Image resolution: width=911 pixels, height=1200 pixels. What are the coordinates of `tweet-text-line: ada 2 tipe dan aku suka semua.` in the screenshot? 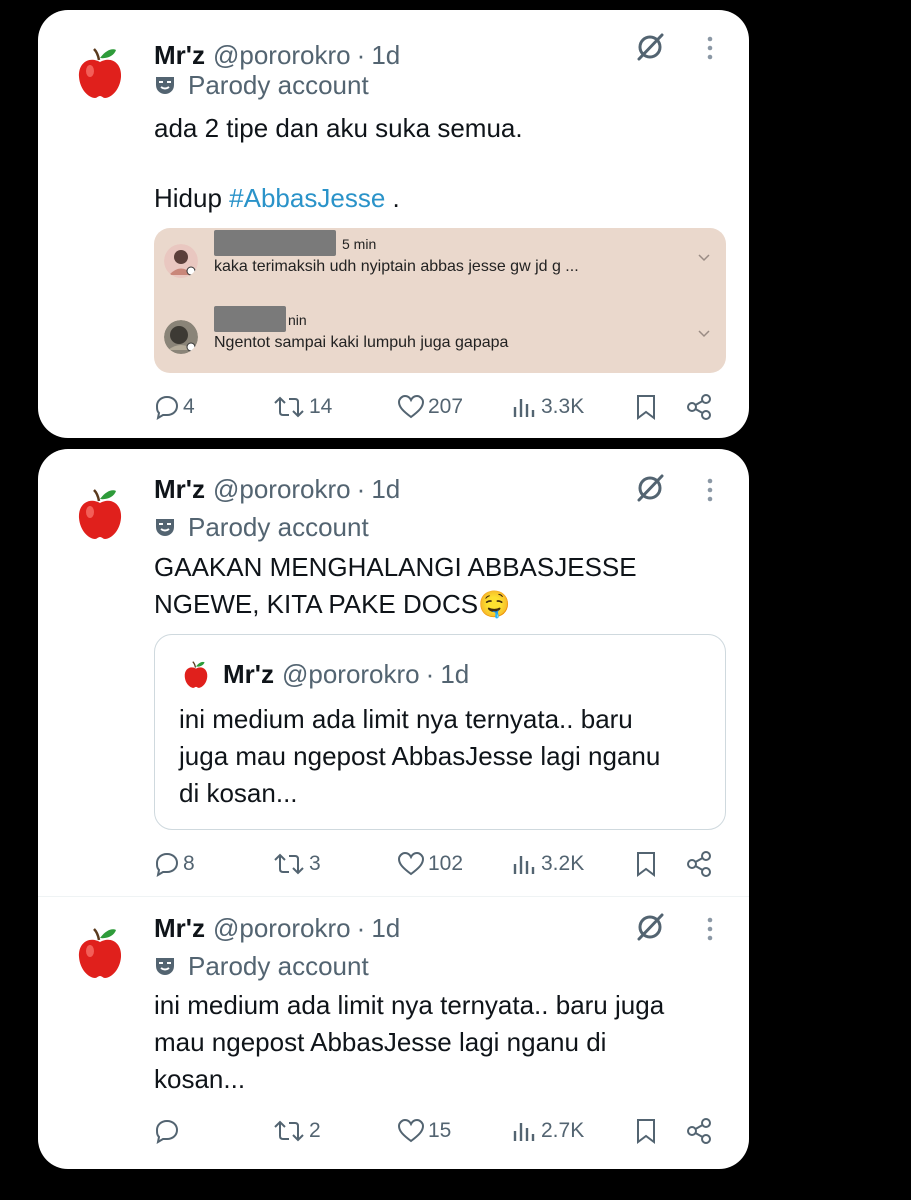 It's located at (338, 128).